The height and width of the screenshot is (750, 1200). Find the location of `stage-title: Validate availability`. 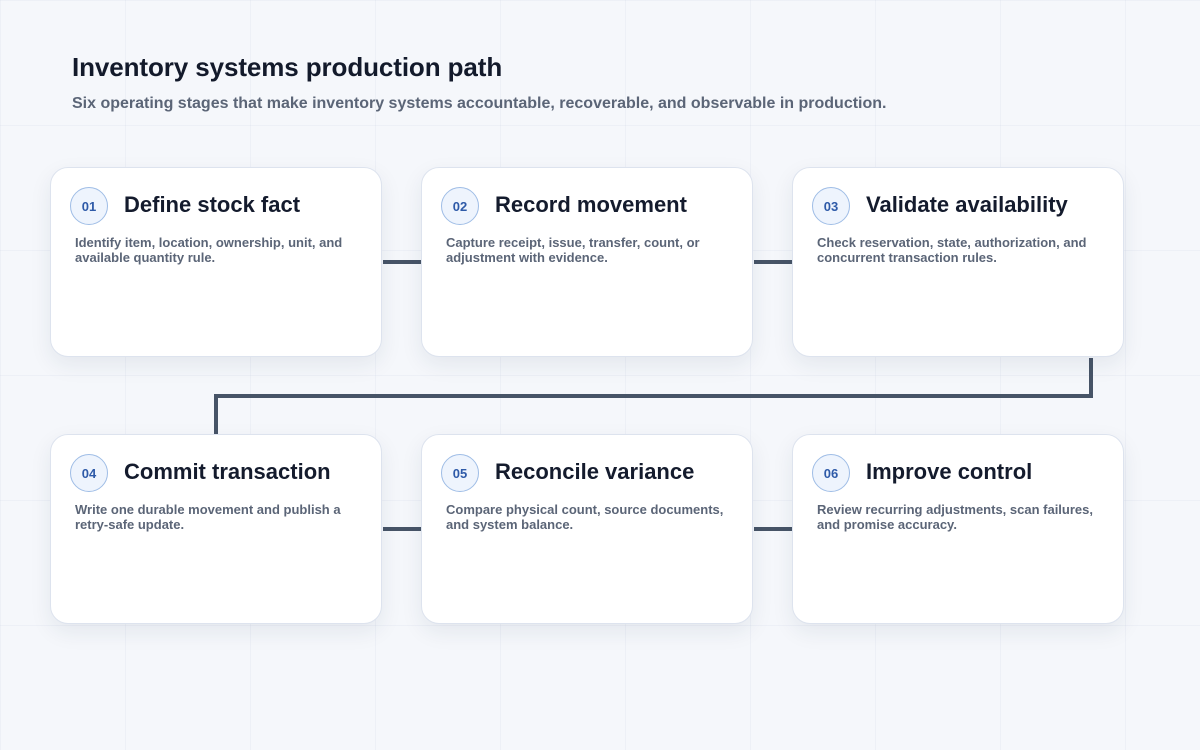

stage-title: Validate availability is located at coordinates (967, 204).